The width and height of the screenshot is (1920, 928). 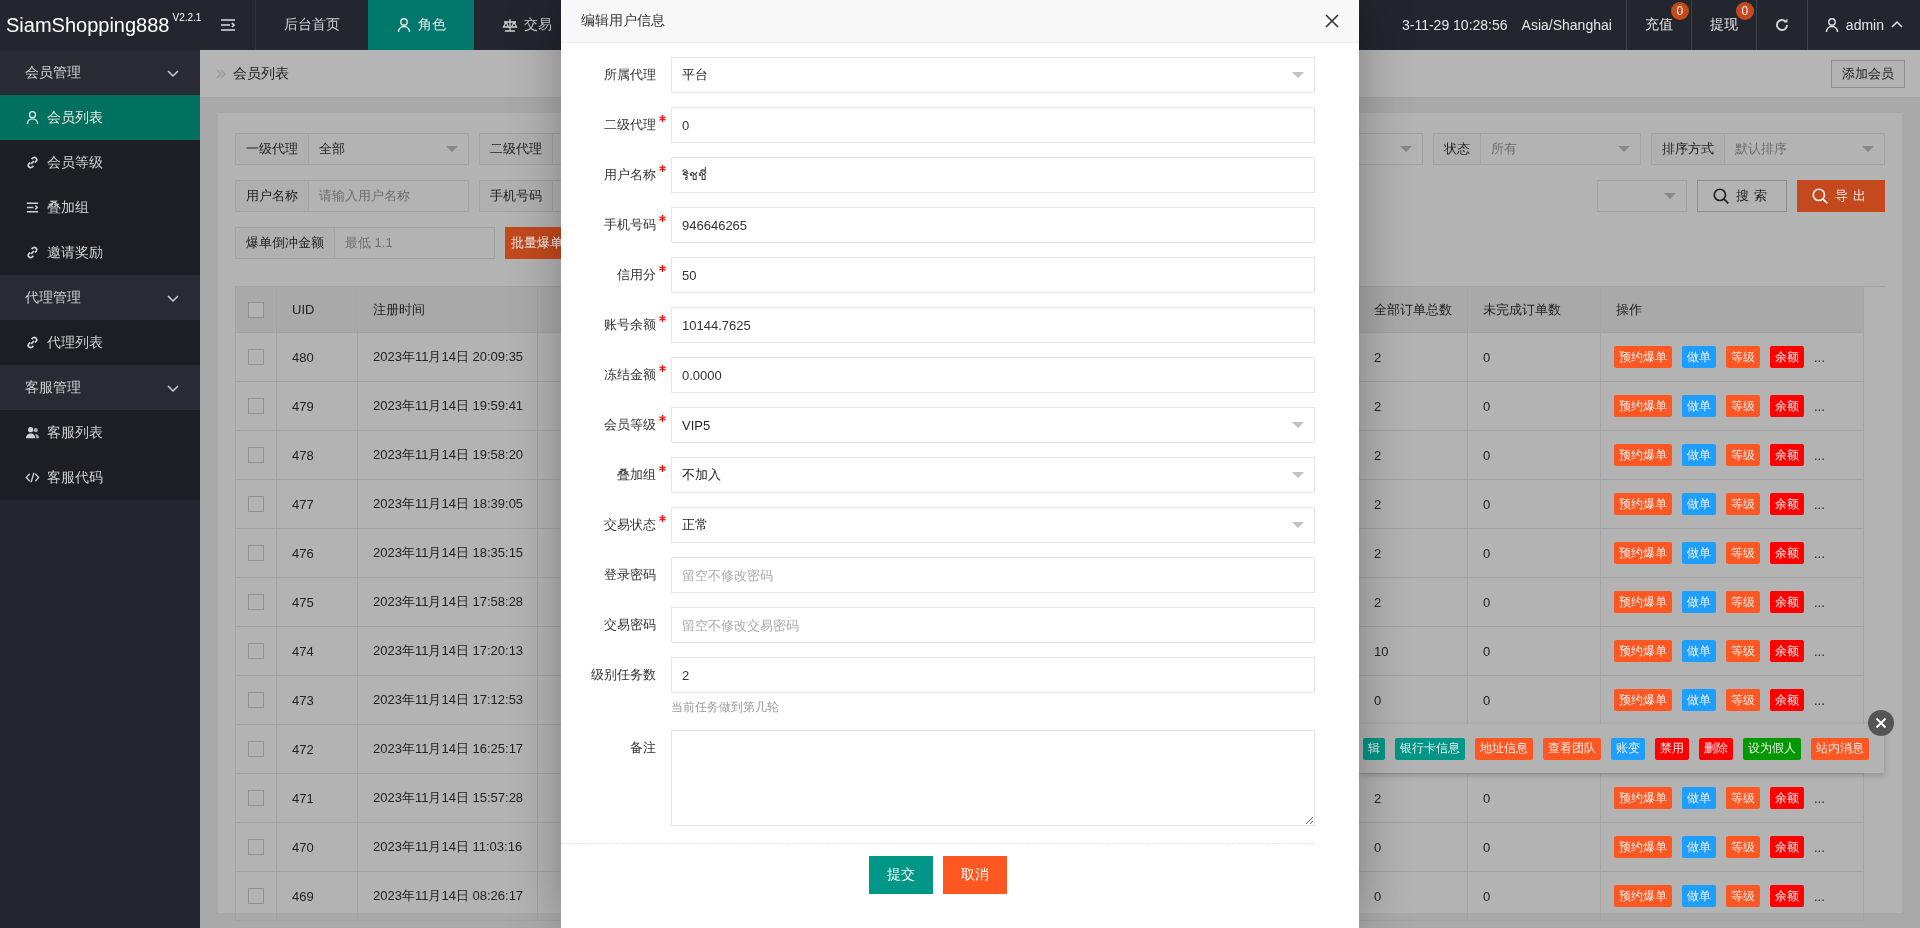 I want to click on sidebar-item: 叠加组, so click(x=100, y=207).